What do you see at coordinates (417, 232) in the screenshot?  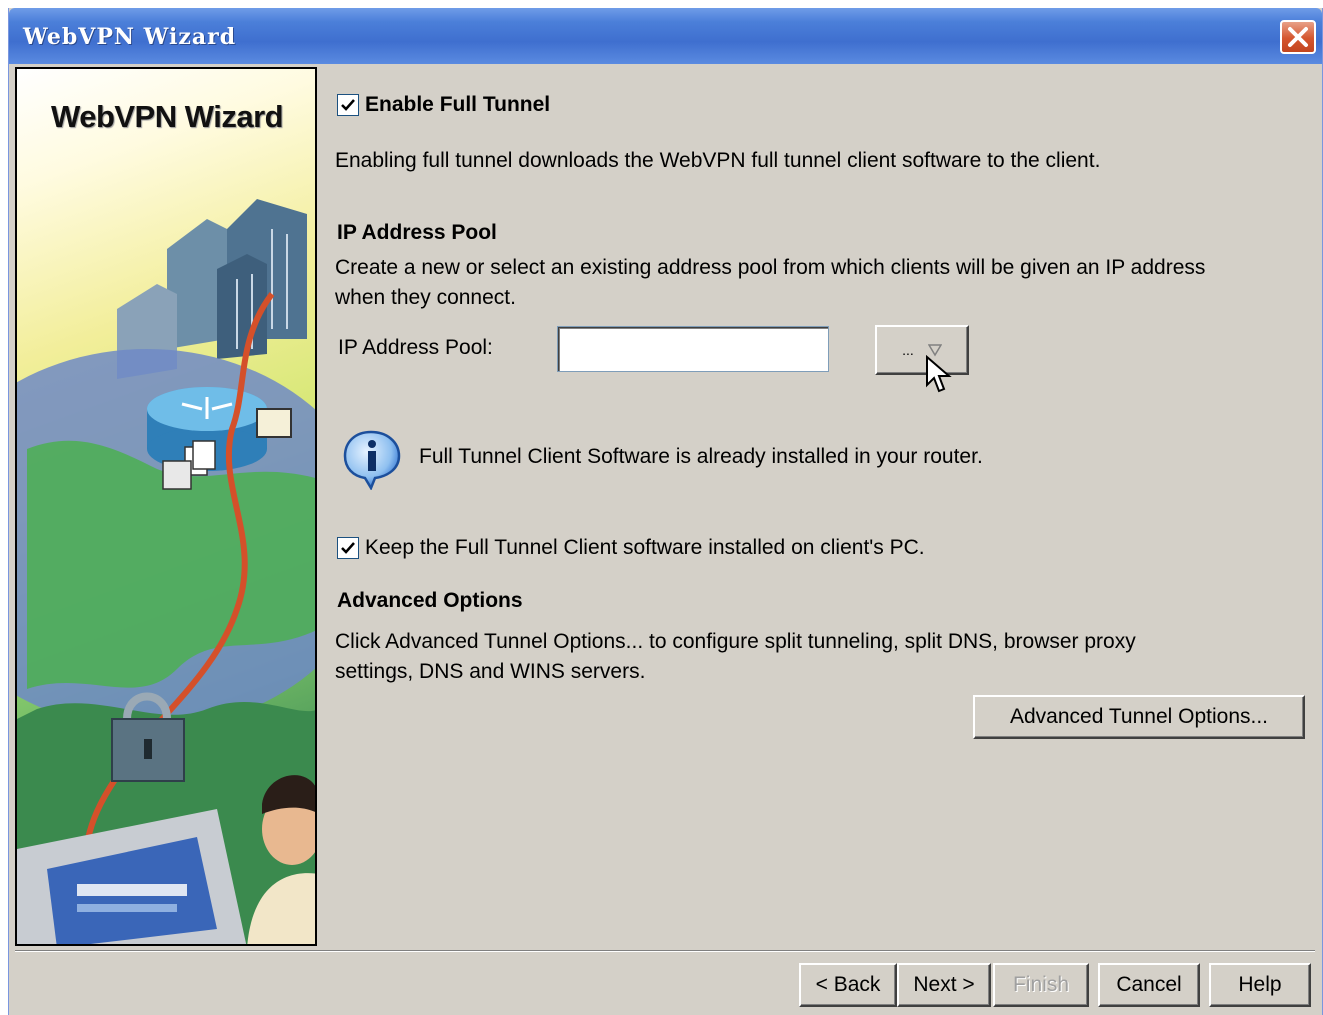 I see `ip-pool-heading: IP Address Pool` at bounding box center [417, 232].